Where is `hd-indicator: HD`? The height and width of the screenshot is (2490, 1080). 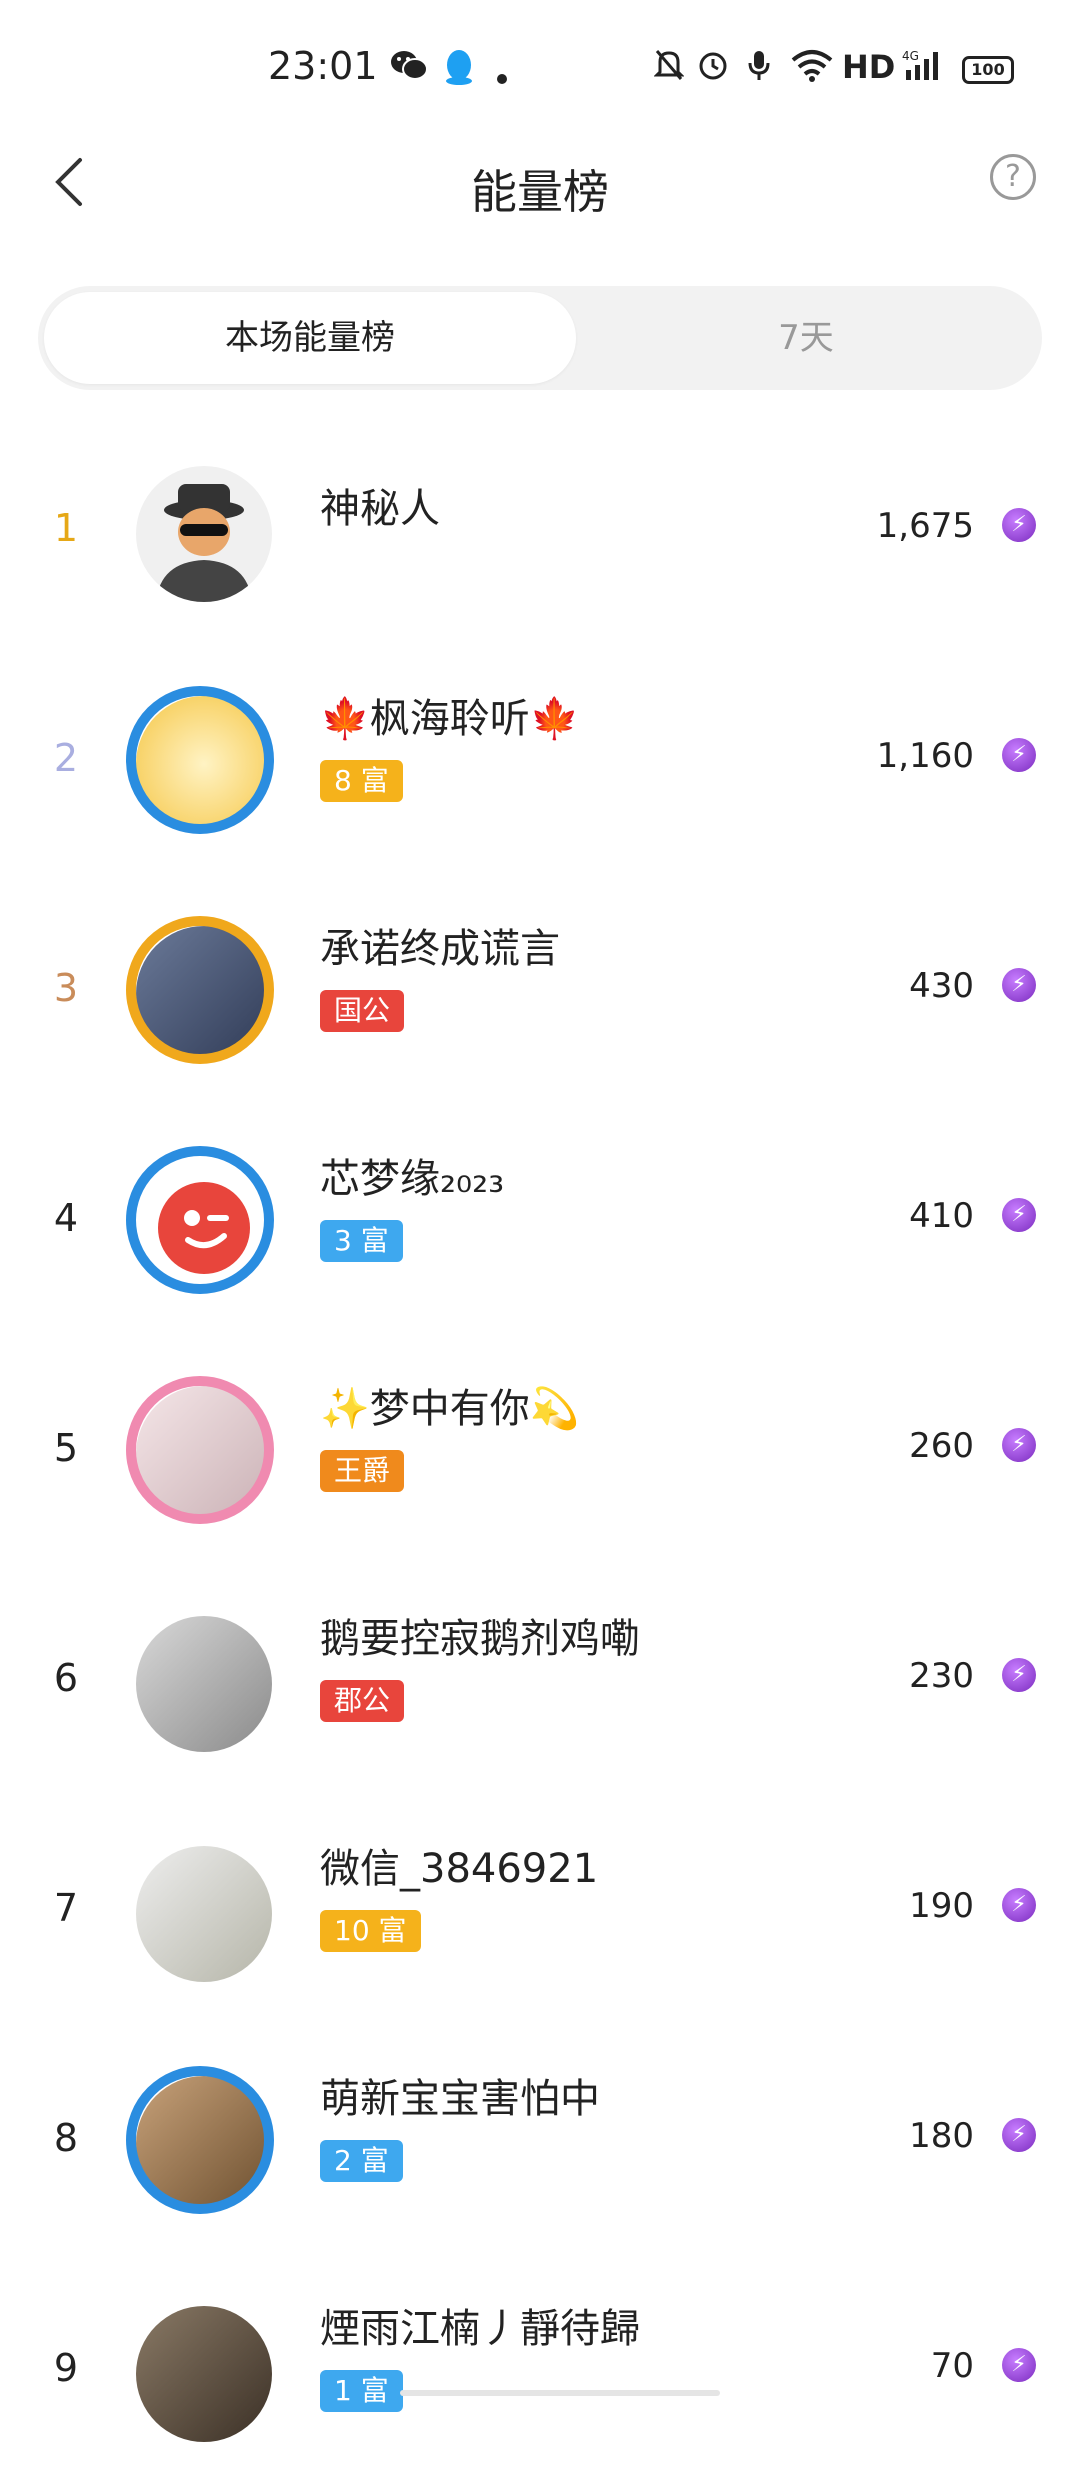 hd-indicator: HD is located at coordinates (869, 67).